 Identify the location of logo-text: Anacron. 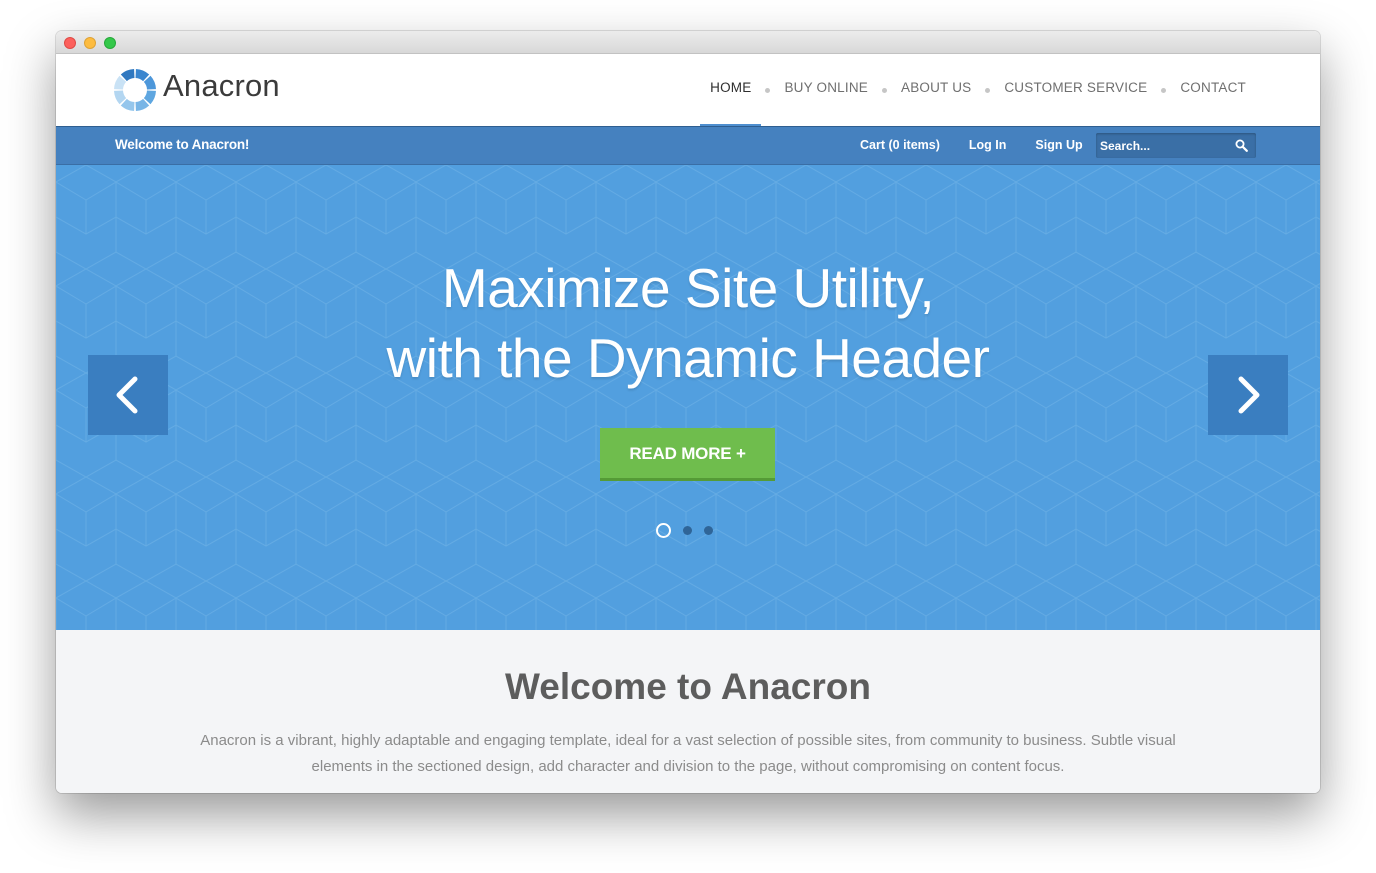
(221, 86).